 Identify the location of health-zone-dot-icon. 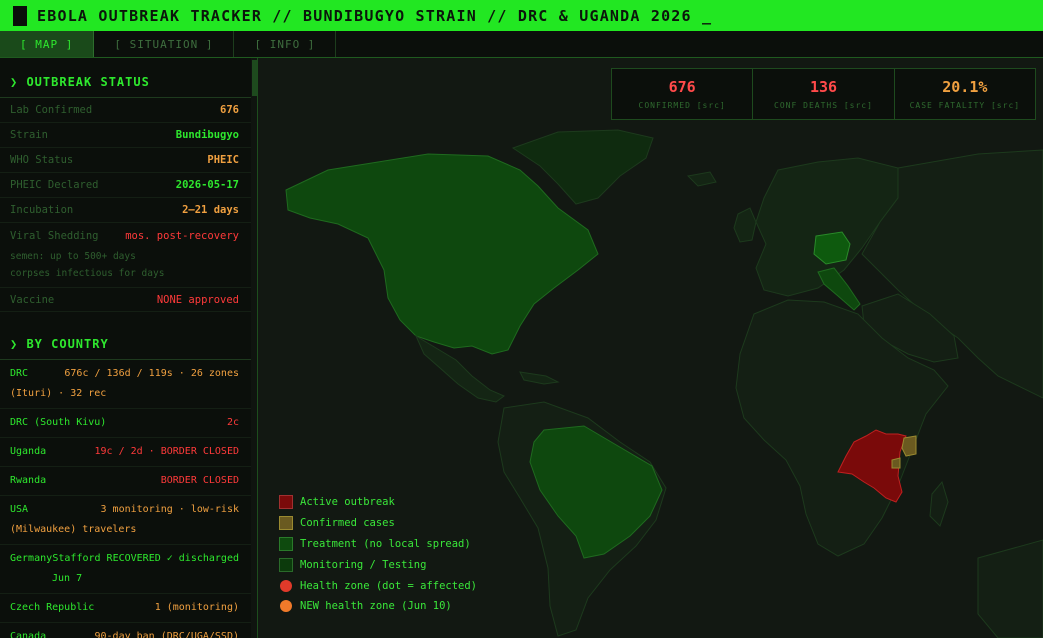
(286, 585).